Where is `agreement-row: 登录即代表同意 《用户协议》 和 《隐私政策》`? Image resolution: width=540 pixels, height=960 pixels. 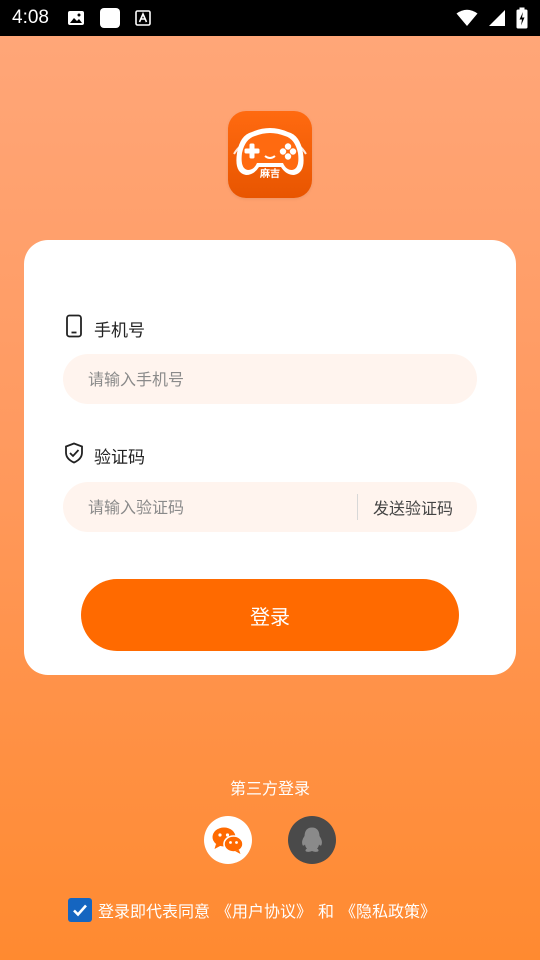
agreement-row: 登录即代表同意 《用户协议》 和 《隐私政策》 is located at coordinates (298, 910).